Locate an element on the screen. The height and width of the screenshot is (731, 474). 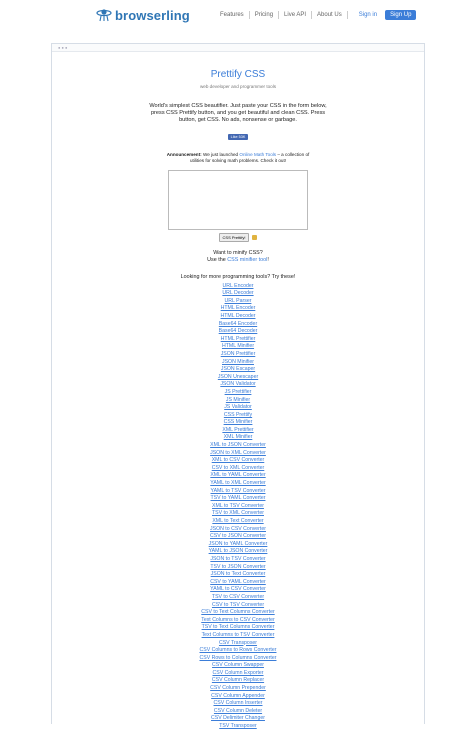
css-input-textarea is located at coordinates (238, 199).